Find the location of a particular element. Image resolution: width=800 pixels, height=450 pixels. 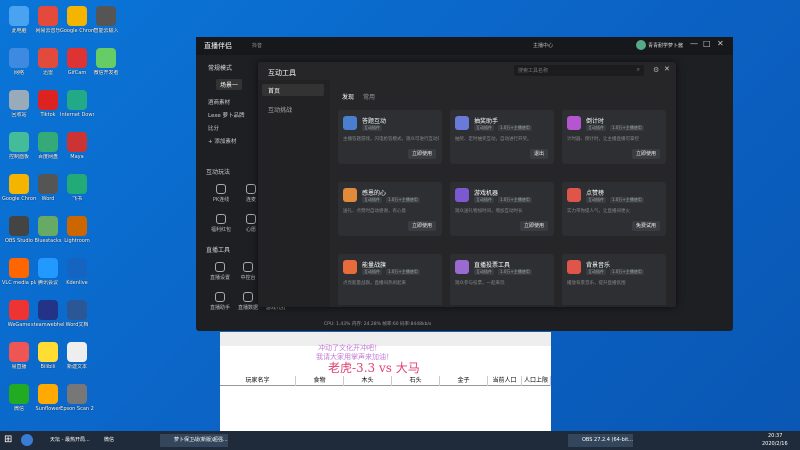

tab-discover: 发现 is located at coordinates (348, 96).